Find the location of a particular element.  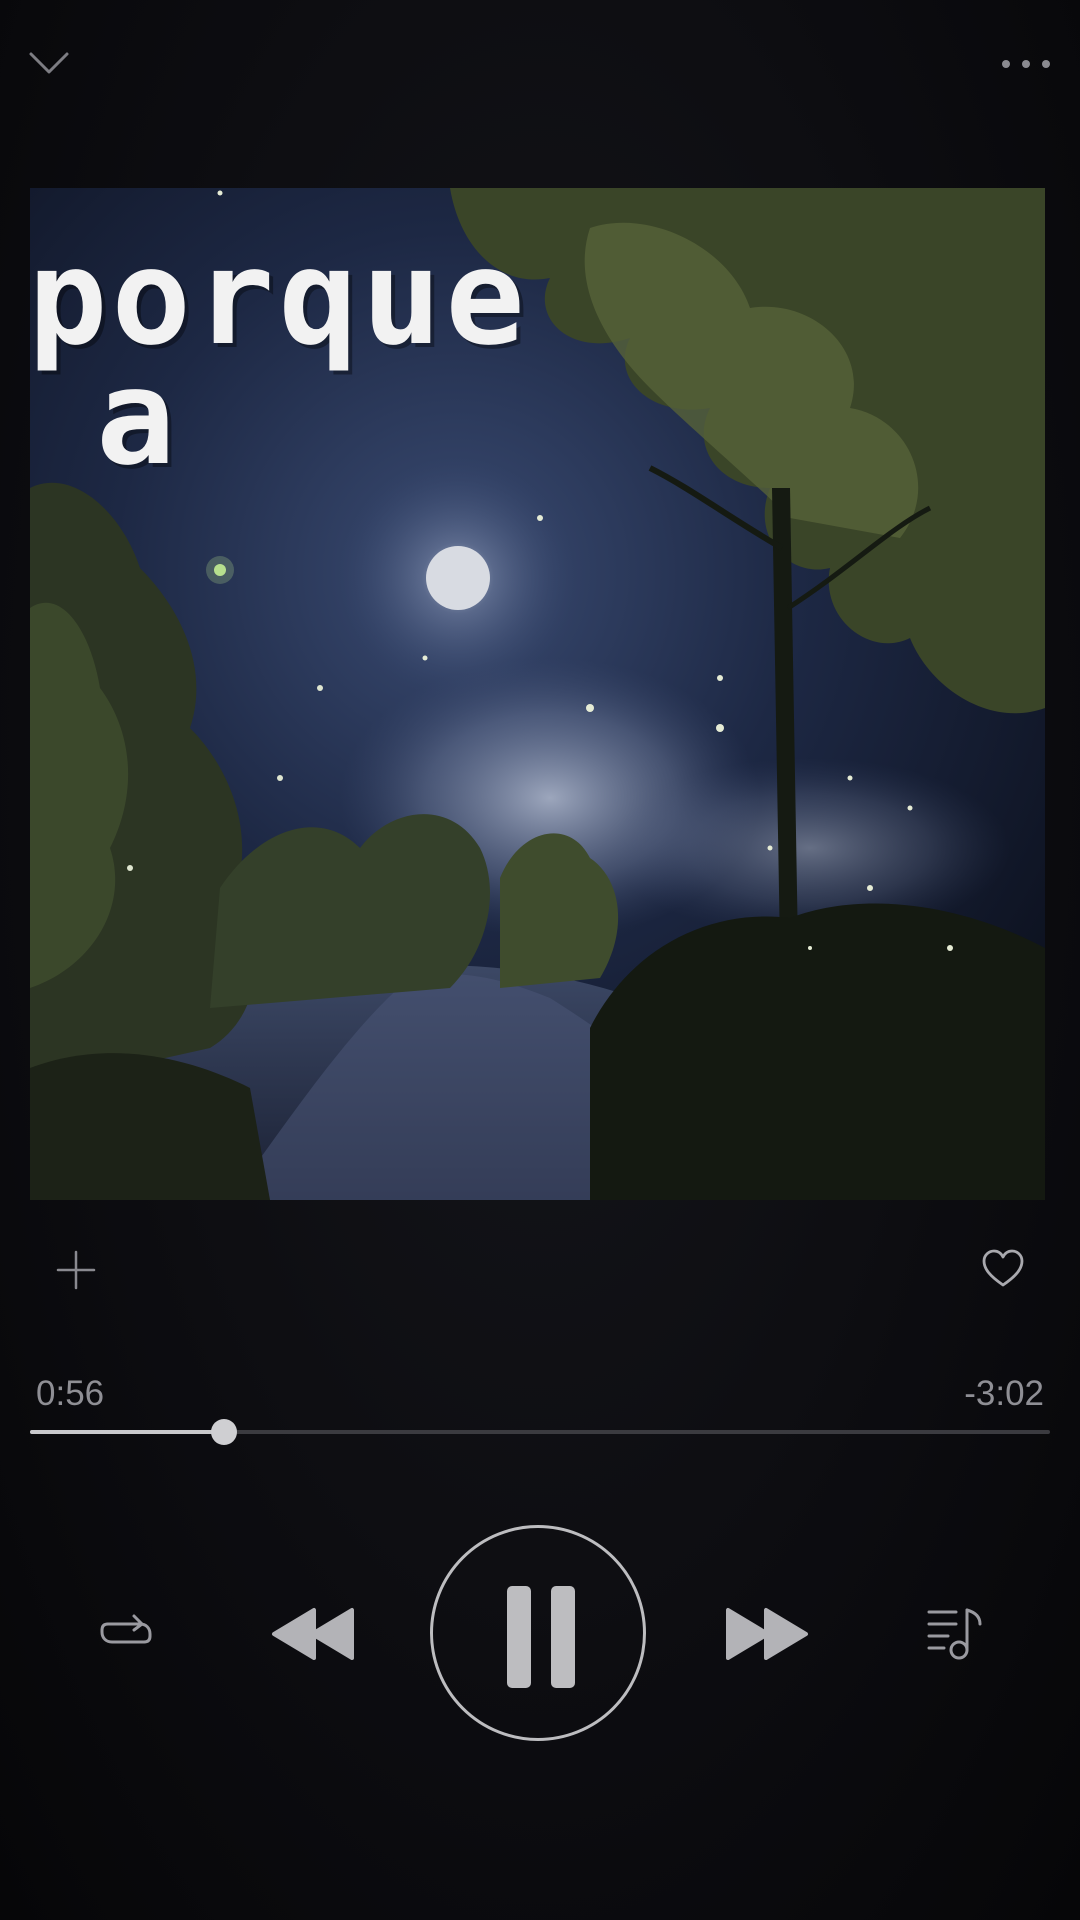

fast-forward-icon is located at coordinates (767, 1634).